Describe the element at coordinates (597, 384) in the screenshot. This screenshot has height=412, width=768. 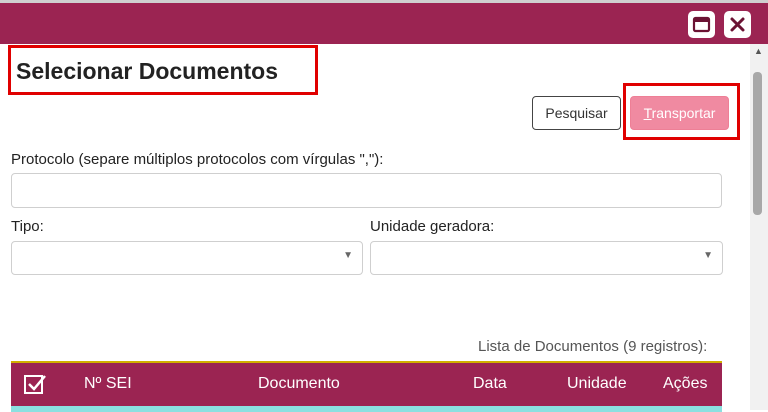
I see `column-header-unidade: Unidade` at that location.